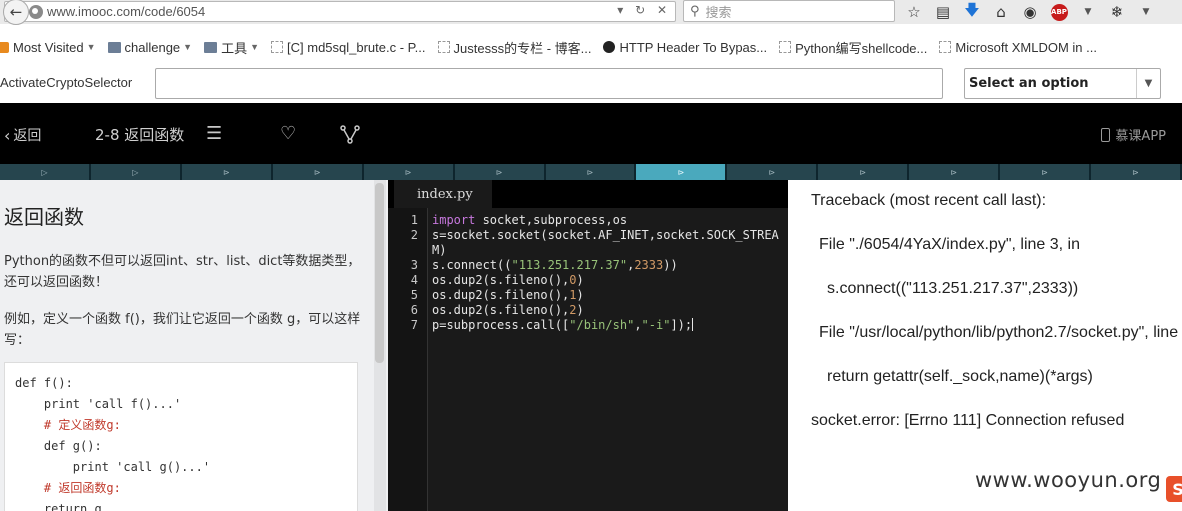 The height and width of the screenshot is (511, 1182). I want to click on crypto-select: Select an option ▼, so click(1062, 83).